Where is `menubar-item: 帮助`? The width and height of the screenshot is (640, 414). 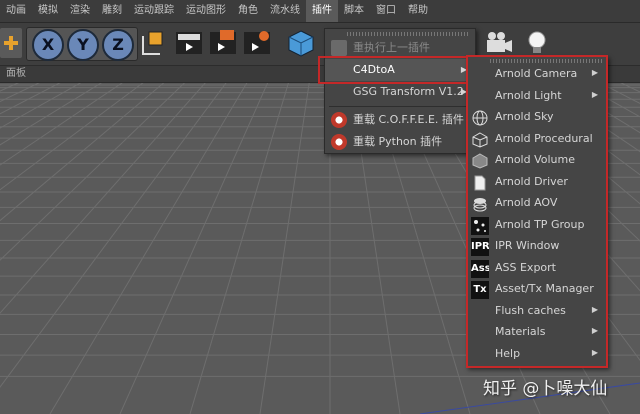
menubar-item: 帮助 is located at coordinates (418, 11).